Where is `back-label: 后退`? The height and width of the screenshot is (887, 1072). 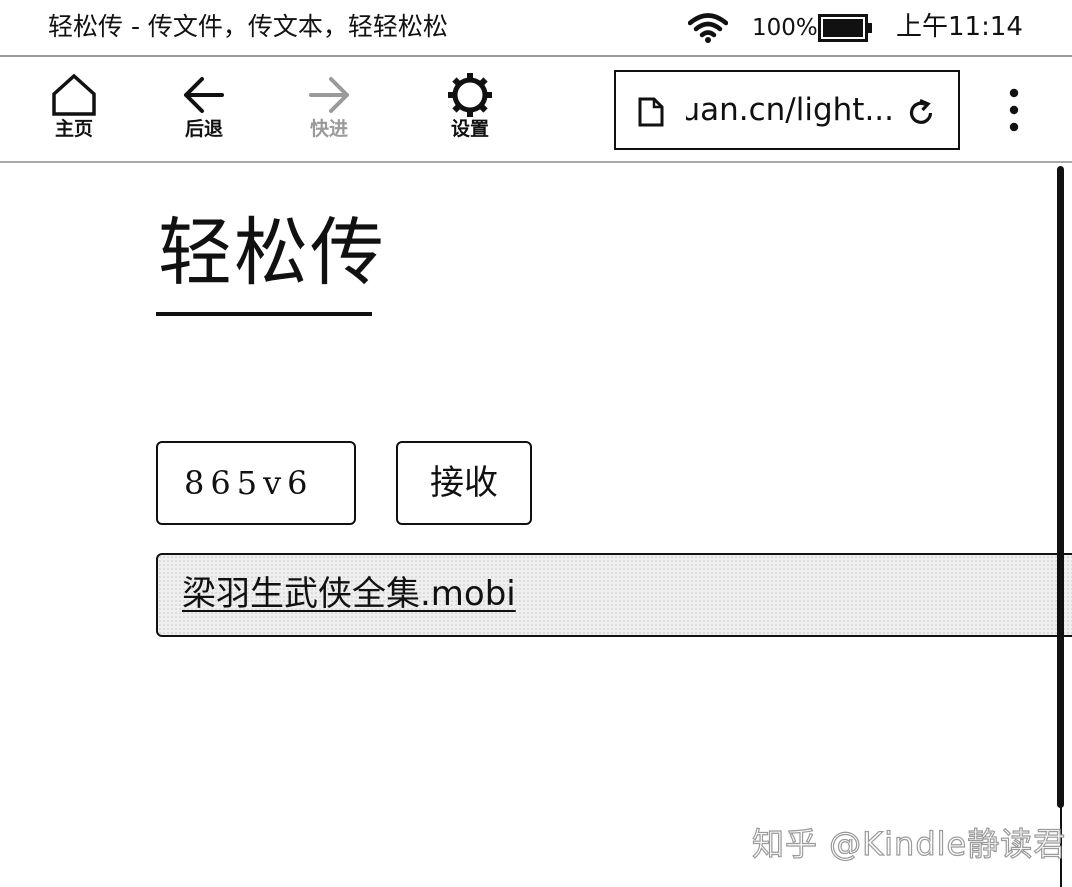
back-label: 后退 is located at coordinates (203, 129).